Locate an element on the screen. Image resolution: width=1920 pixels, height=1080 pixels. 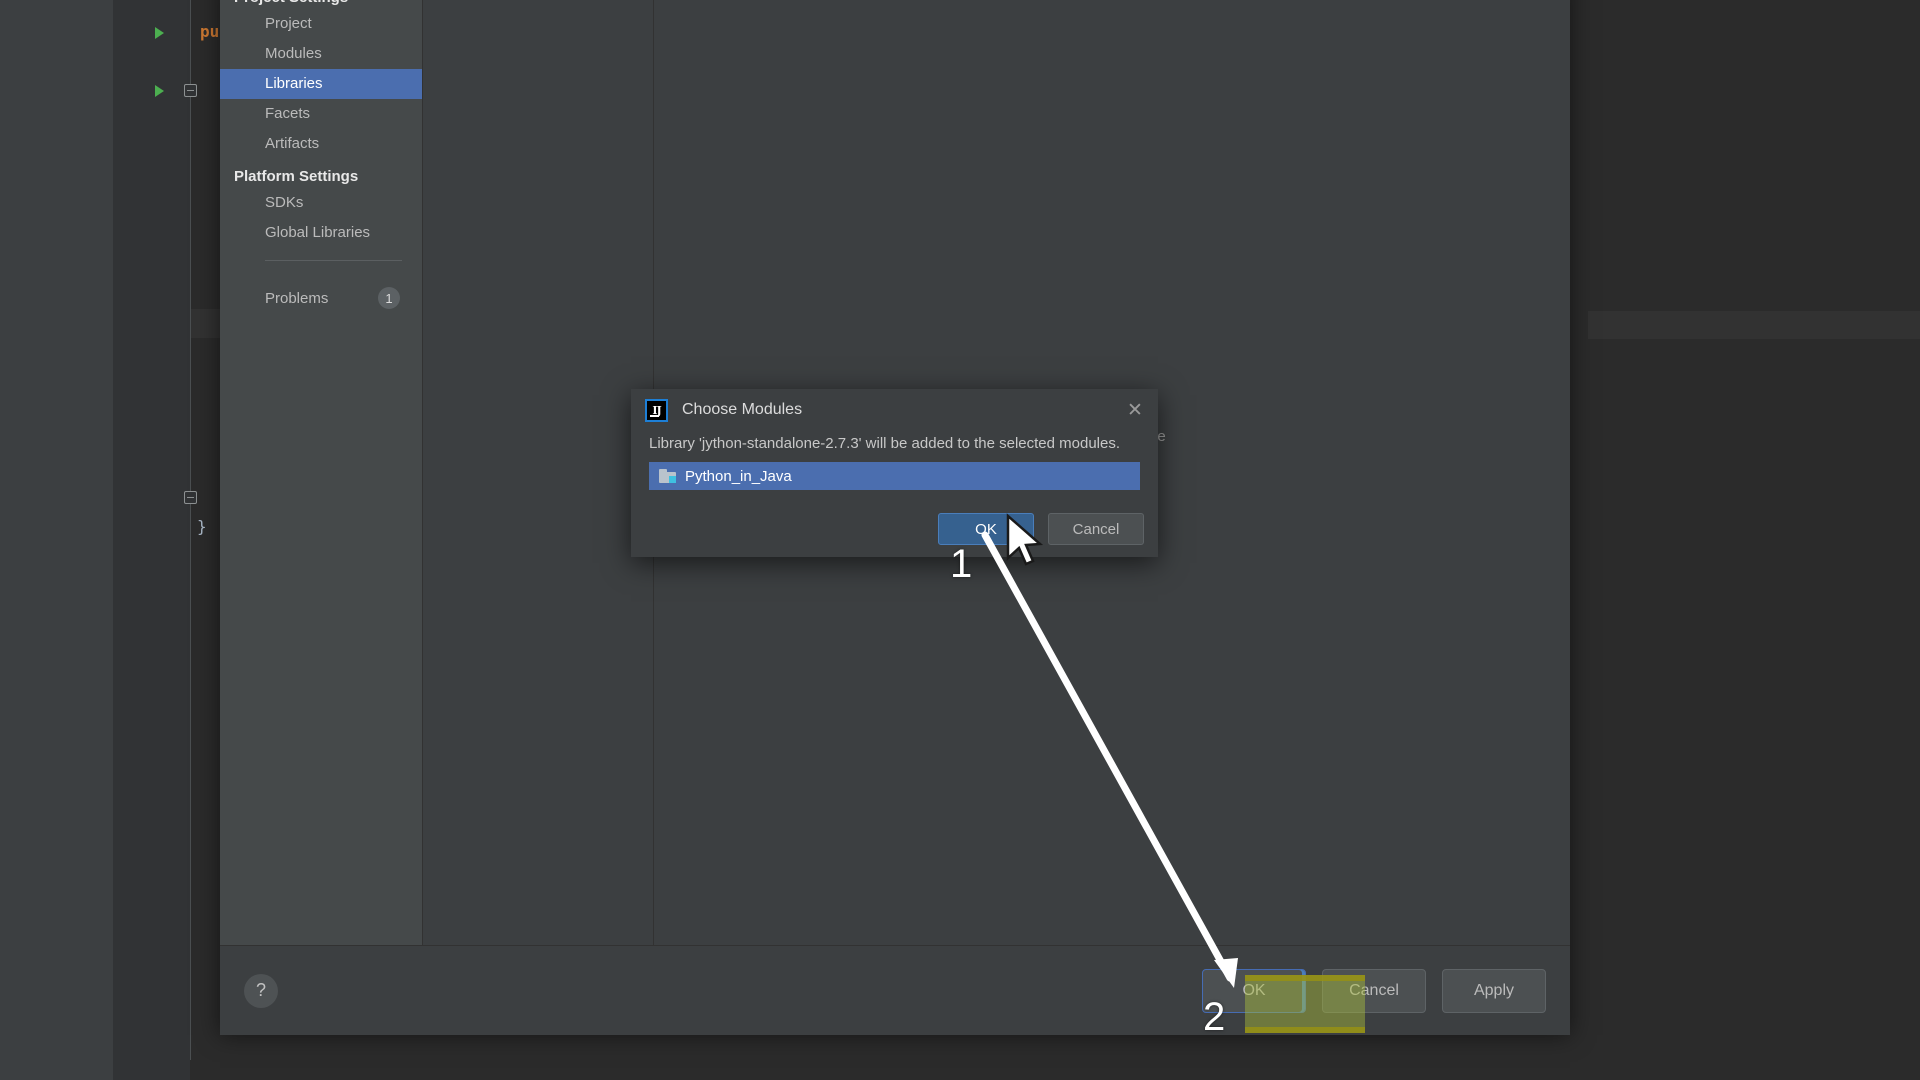
module-icon is located at coordinates (667, 476).